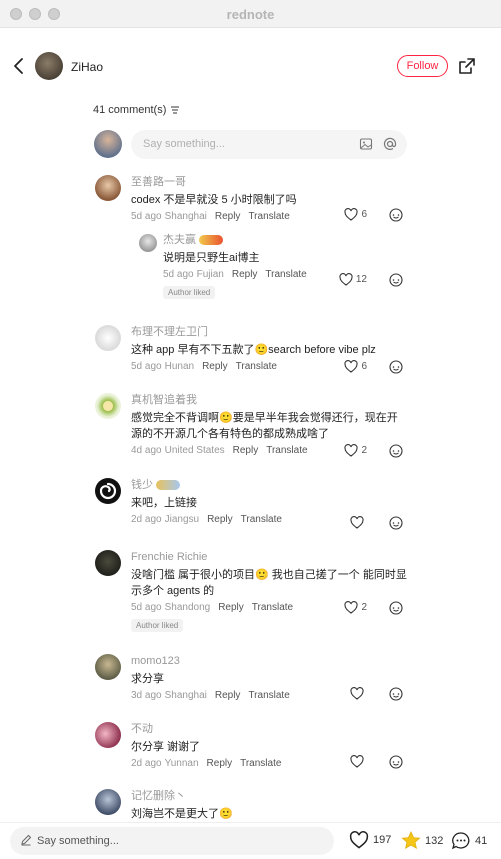 The width and height of the screenshot is (501, 859). I want to click on post-like-count: 197, so click(382, 840).